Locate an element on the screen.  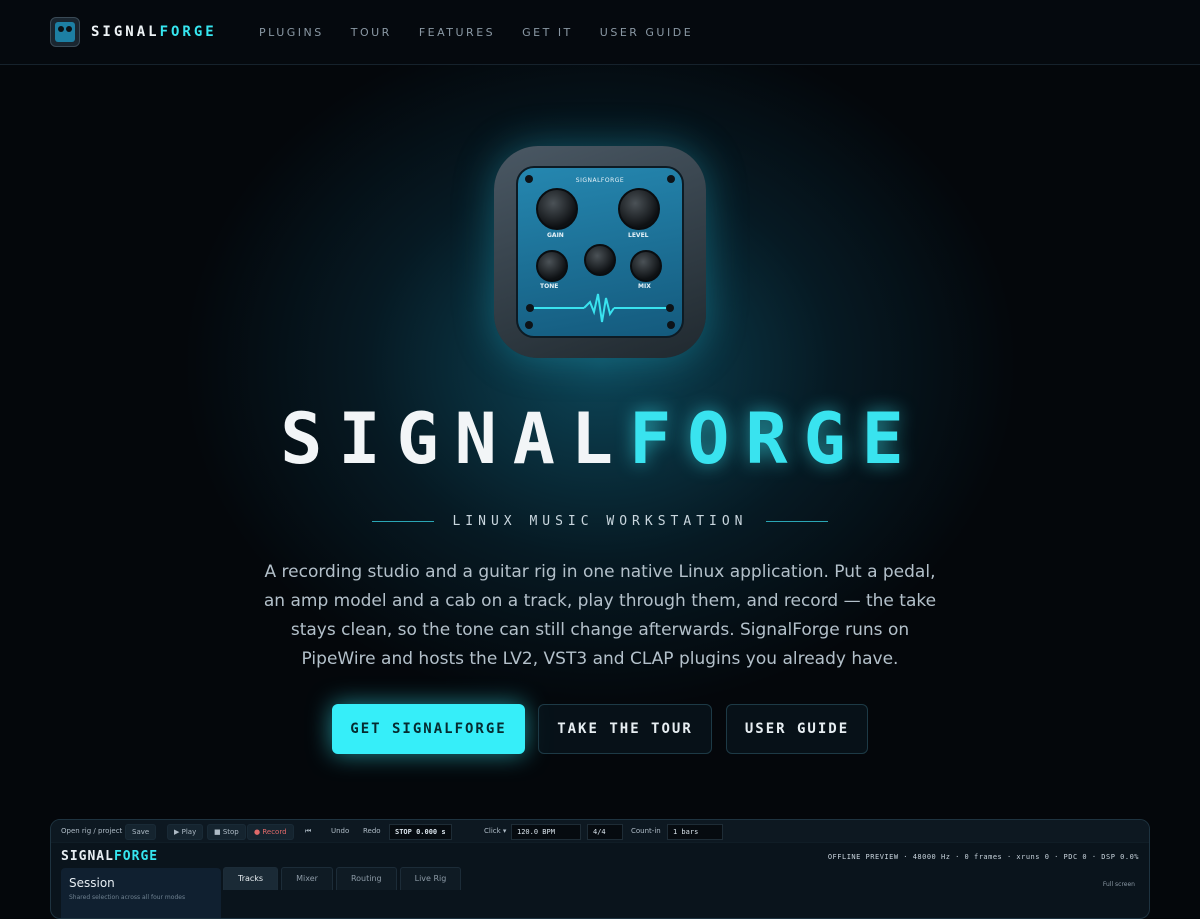
preview-brand: SIGNALFORGE is located at coordinates (109, 856).